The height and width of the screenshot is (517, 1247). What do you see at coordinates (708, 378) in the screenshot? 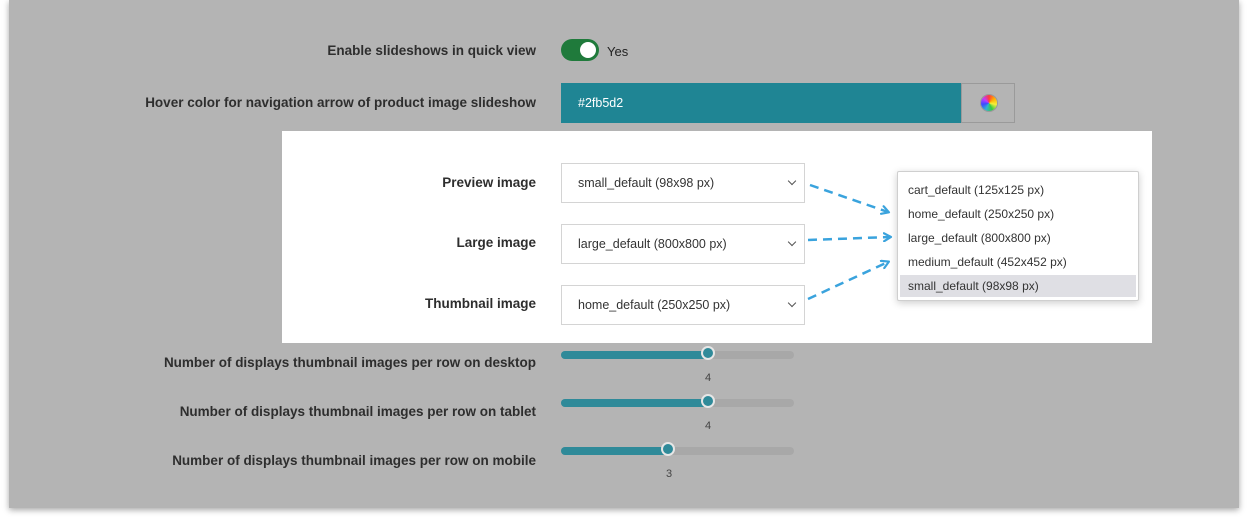
I see `desktop-slider-value: 4` at bounding box center [708, 378].